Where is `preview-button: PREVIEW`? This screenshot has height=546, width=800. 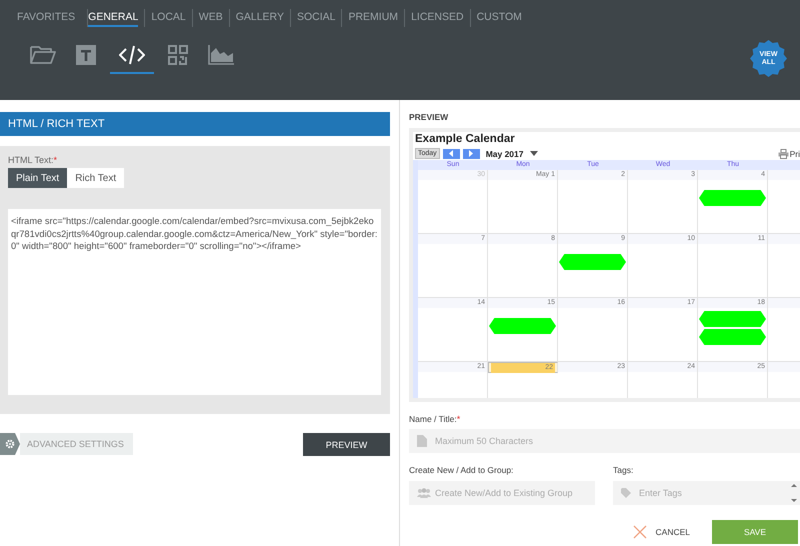 preview-button: PREVIEW is located at coordinates (346, 444).